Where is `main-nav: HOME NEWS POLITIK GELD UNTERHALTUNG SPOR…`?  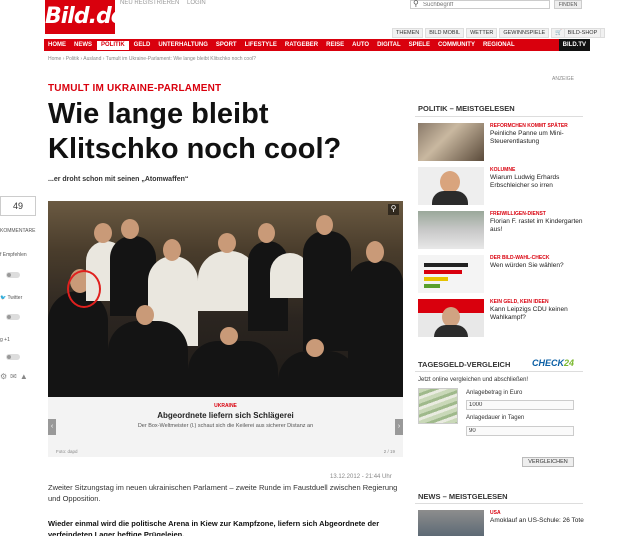 main-nav: HOME NEWS POLITIK GELD UNTERHALTUNG SPOR… is located at coordinates (317, 45).